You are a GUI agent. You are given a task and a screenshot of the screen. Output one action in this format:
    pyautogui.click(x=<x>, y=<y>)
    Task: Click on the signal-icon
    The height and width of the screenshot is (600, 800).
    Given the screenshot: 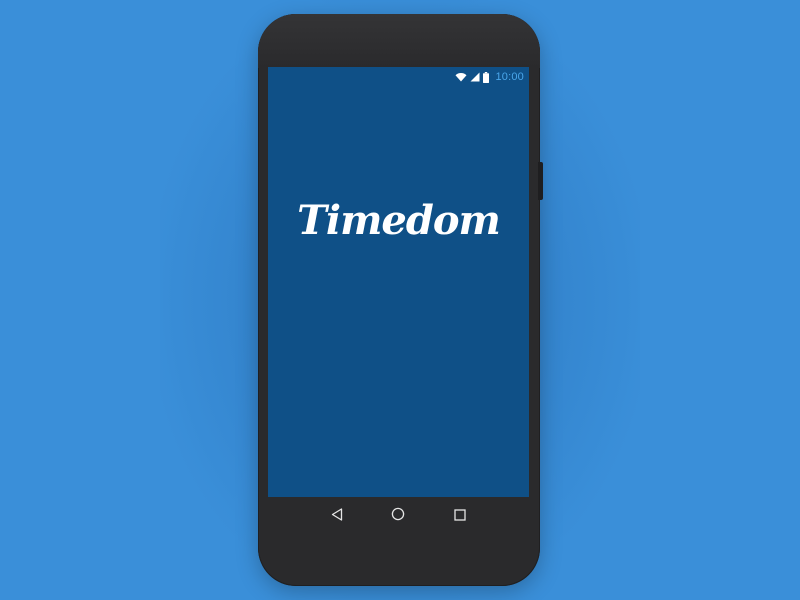 What is the action you would take?
    pyautogui.click(x=475, y=77)
    